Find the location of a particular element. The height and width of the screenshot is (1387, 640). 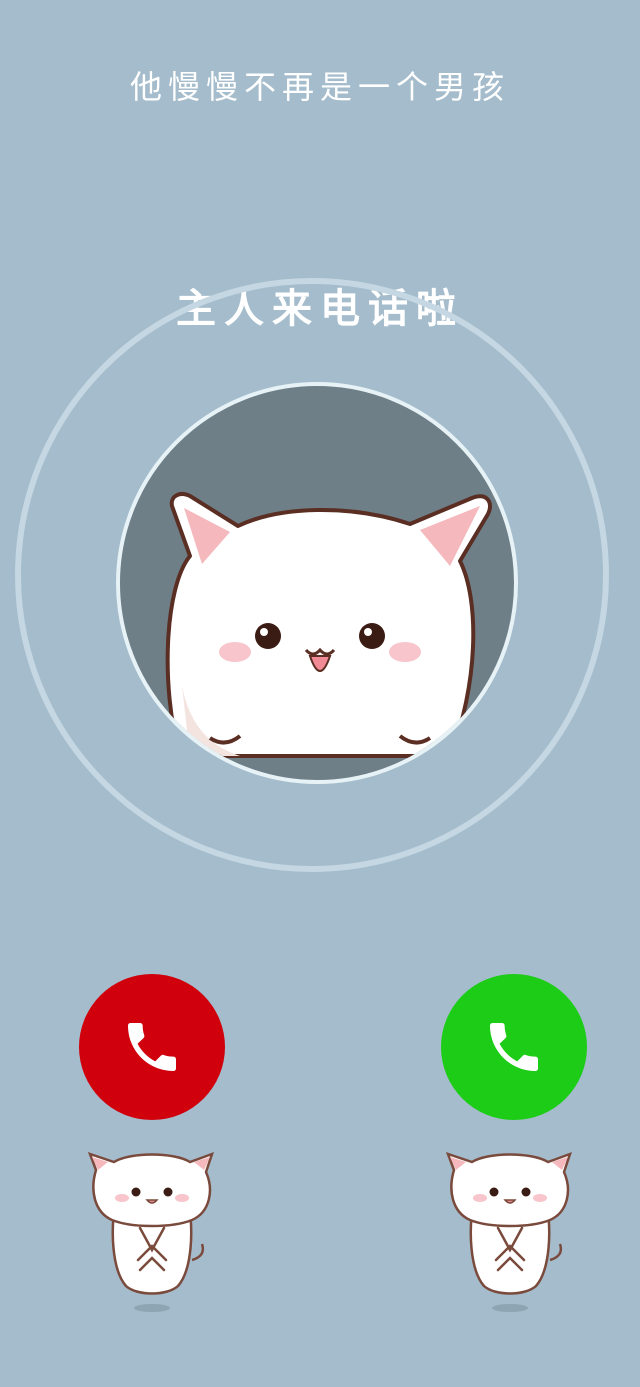

decline-call-button is located at coordinates (152, 1047).